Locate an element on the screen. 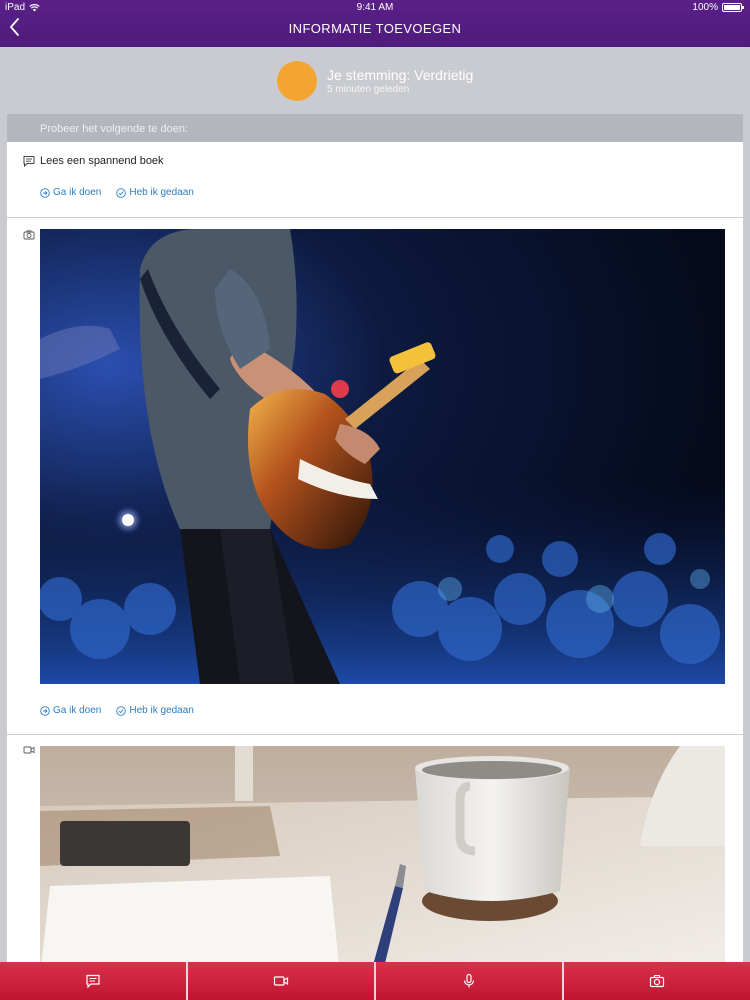 The height and width of the screenshot is (1000, 750). battery-status: 100% is located at coordinates (718, 7).